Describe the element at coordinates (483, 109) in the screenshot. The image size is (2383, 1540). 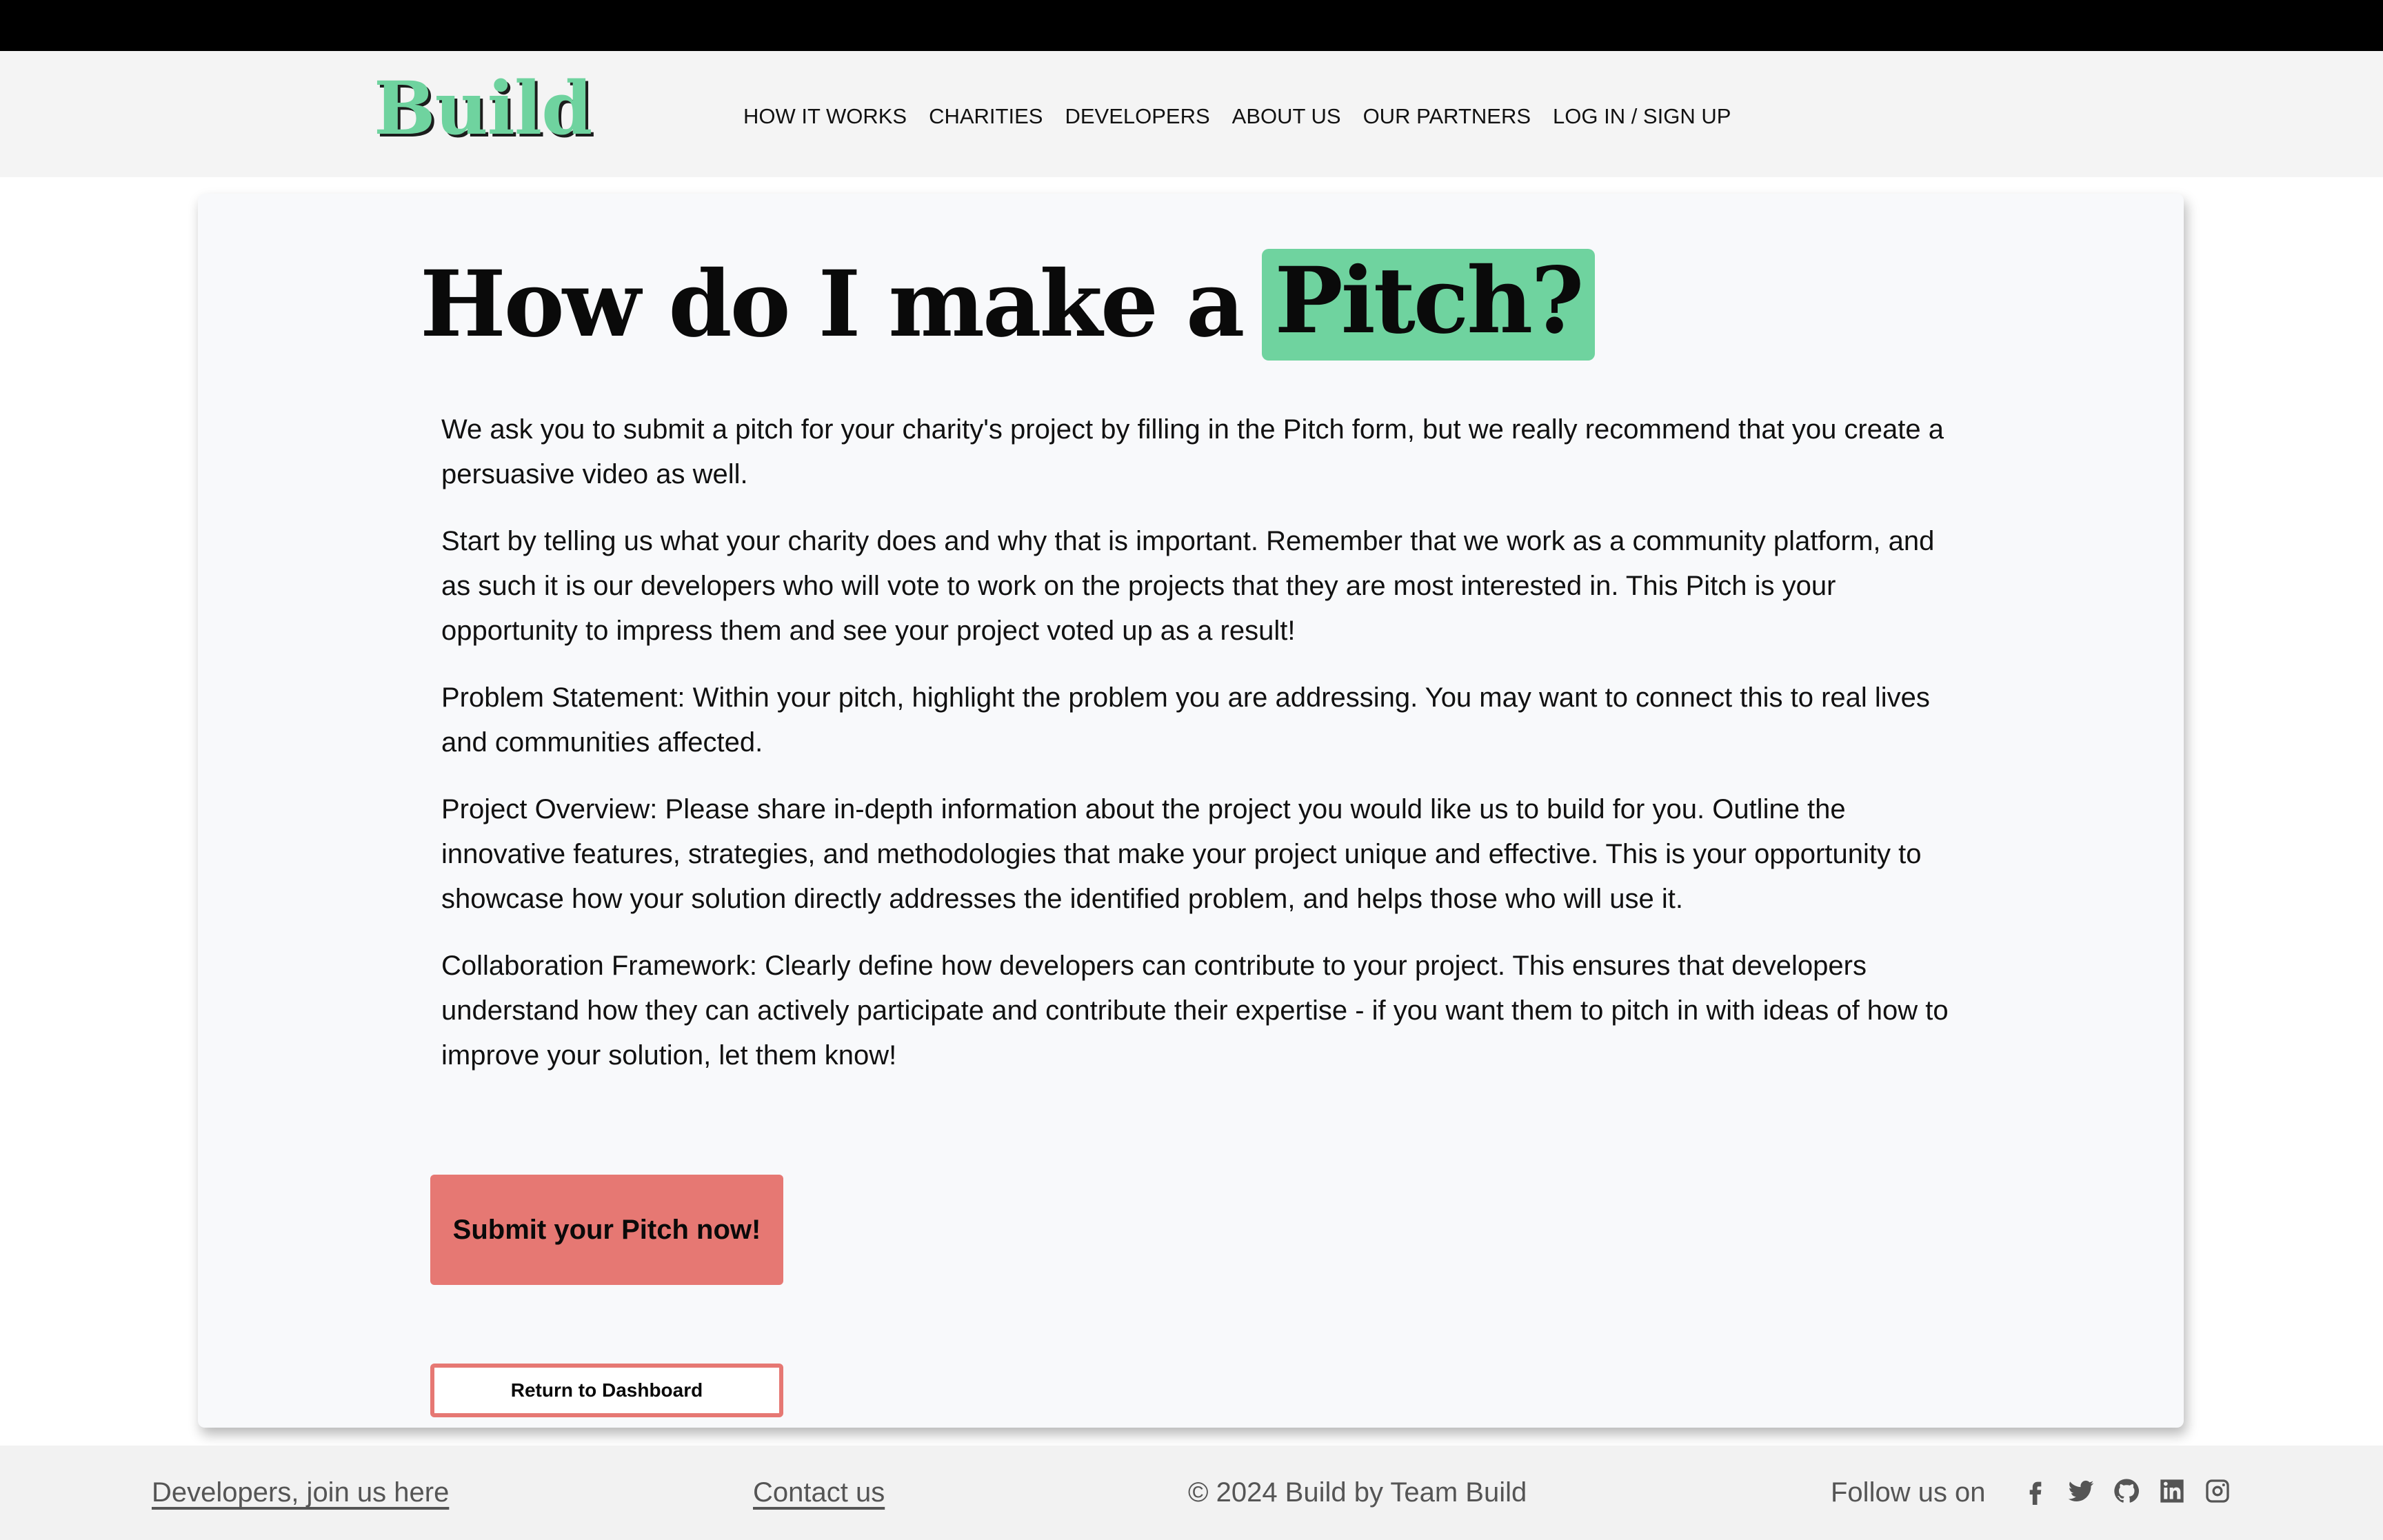
I see `site-logo: Build` at that location.